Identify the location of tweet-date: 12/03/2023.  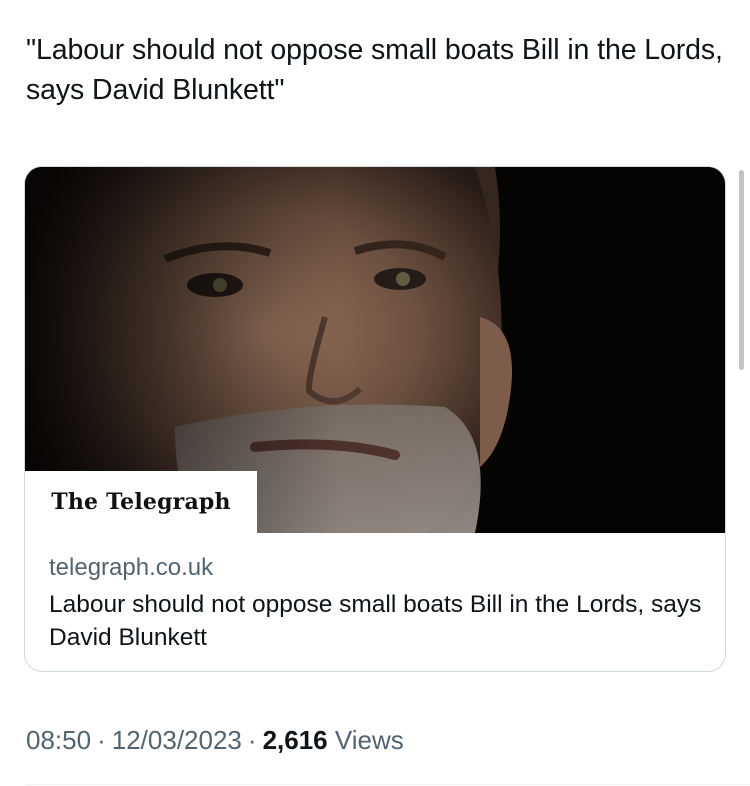
(177, 740).